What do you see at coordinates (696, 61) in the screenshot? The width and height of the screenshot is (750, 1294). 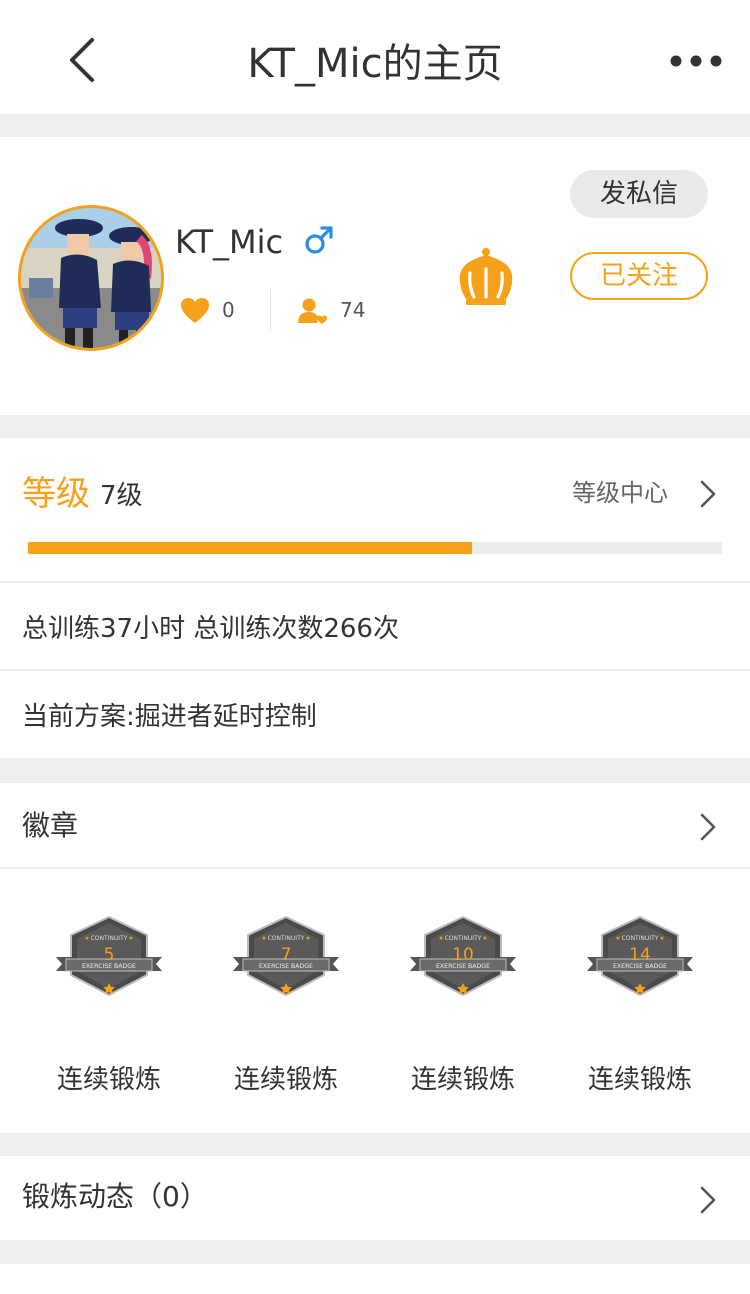 I see `more-dots-icon` at bounding box center [696, 61].